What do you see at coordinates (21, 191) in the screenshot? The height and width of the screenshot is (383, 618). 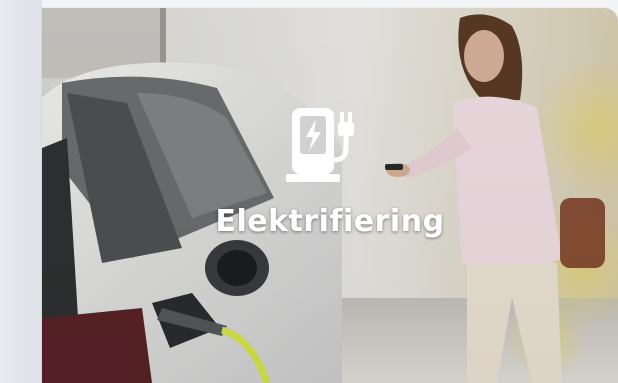 I see `left-strip` at bounding box center [21, 191].